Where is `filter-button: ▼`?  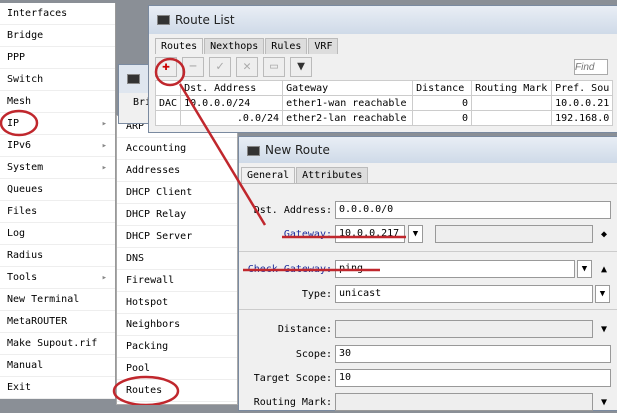 filter-button: ▼ is located at coordinates (301, 67).